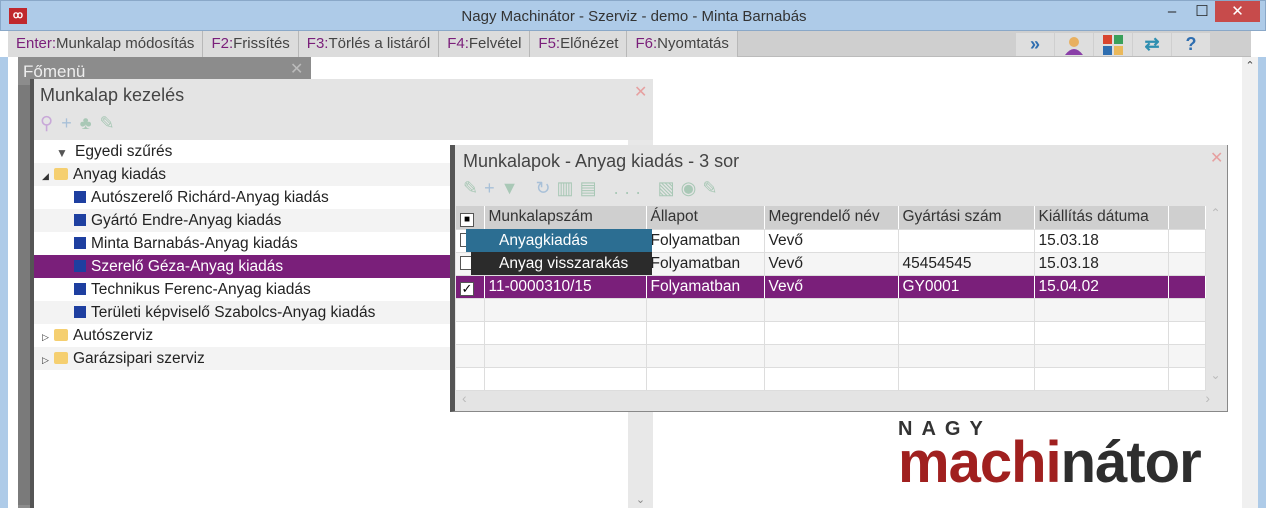 The image size is (1266, 508). What do you see at coordinates (296, 69) in the screenshot?
I see `main-menu-close-icon: ✕` at bounding box center [296, 69].